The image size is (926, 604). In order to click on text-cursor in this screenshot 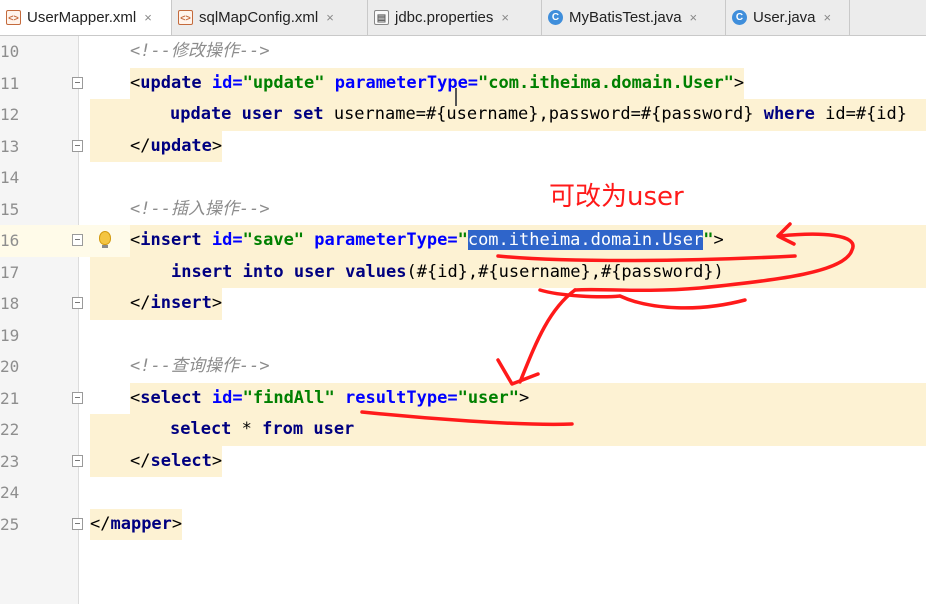, I will do `click(456, 97)`.